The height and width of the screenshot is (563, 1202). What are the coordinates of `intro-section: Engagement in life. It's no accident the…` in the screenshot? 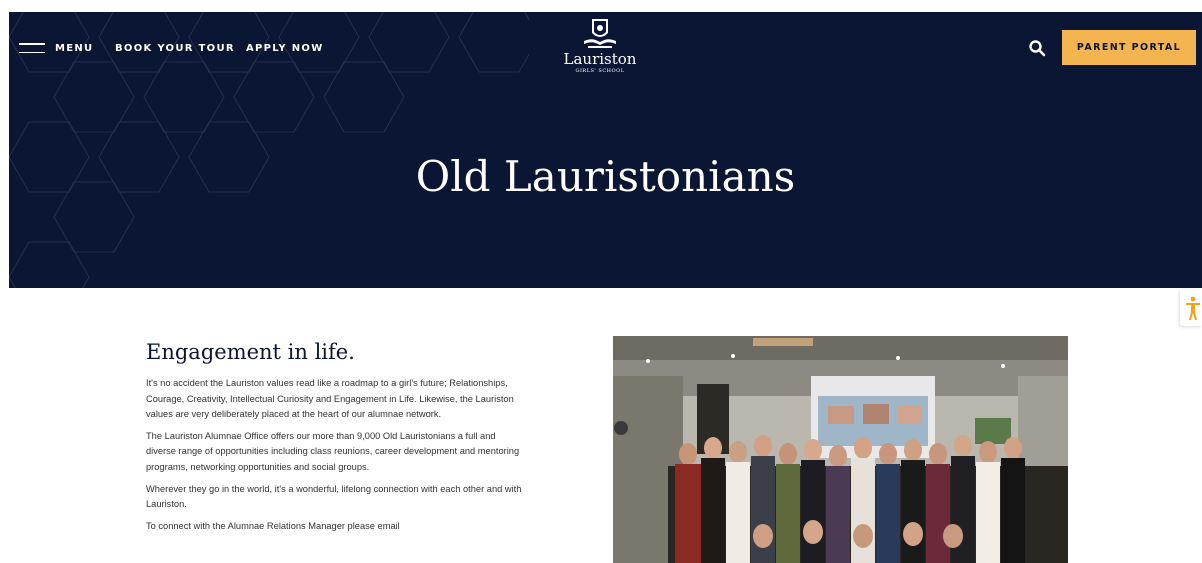 It's located at (336, 440).